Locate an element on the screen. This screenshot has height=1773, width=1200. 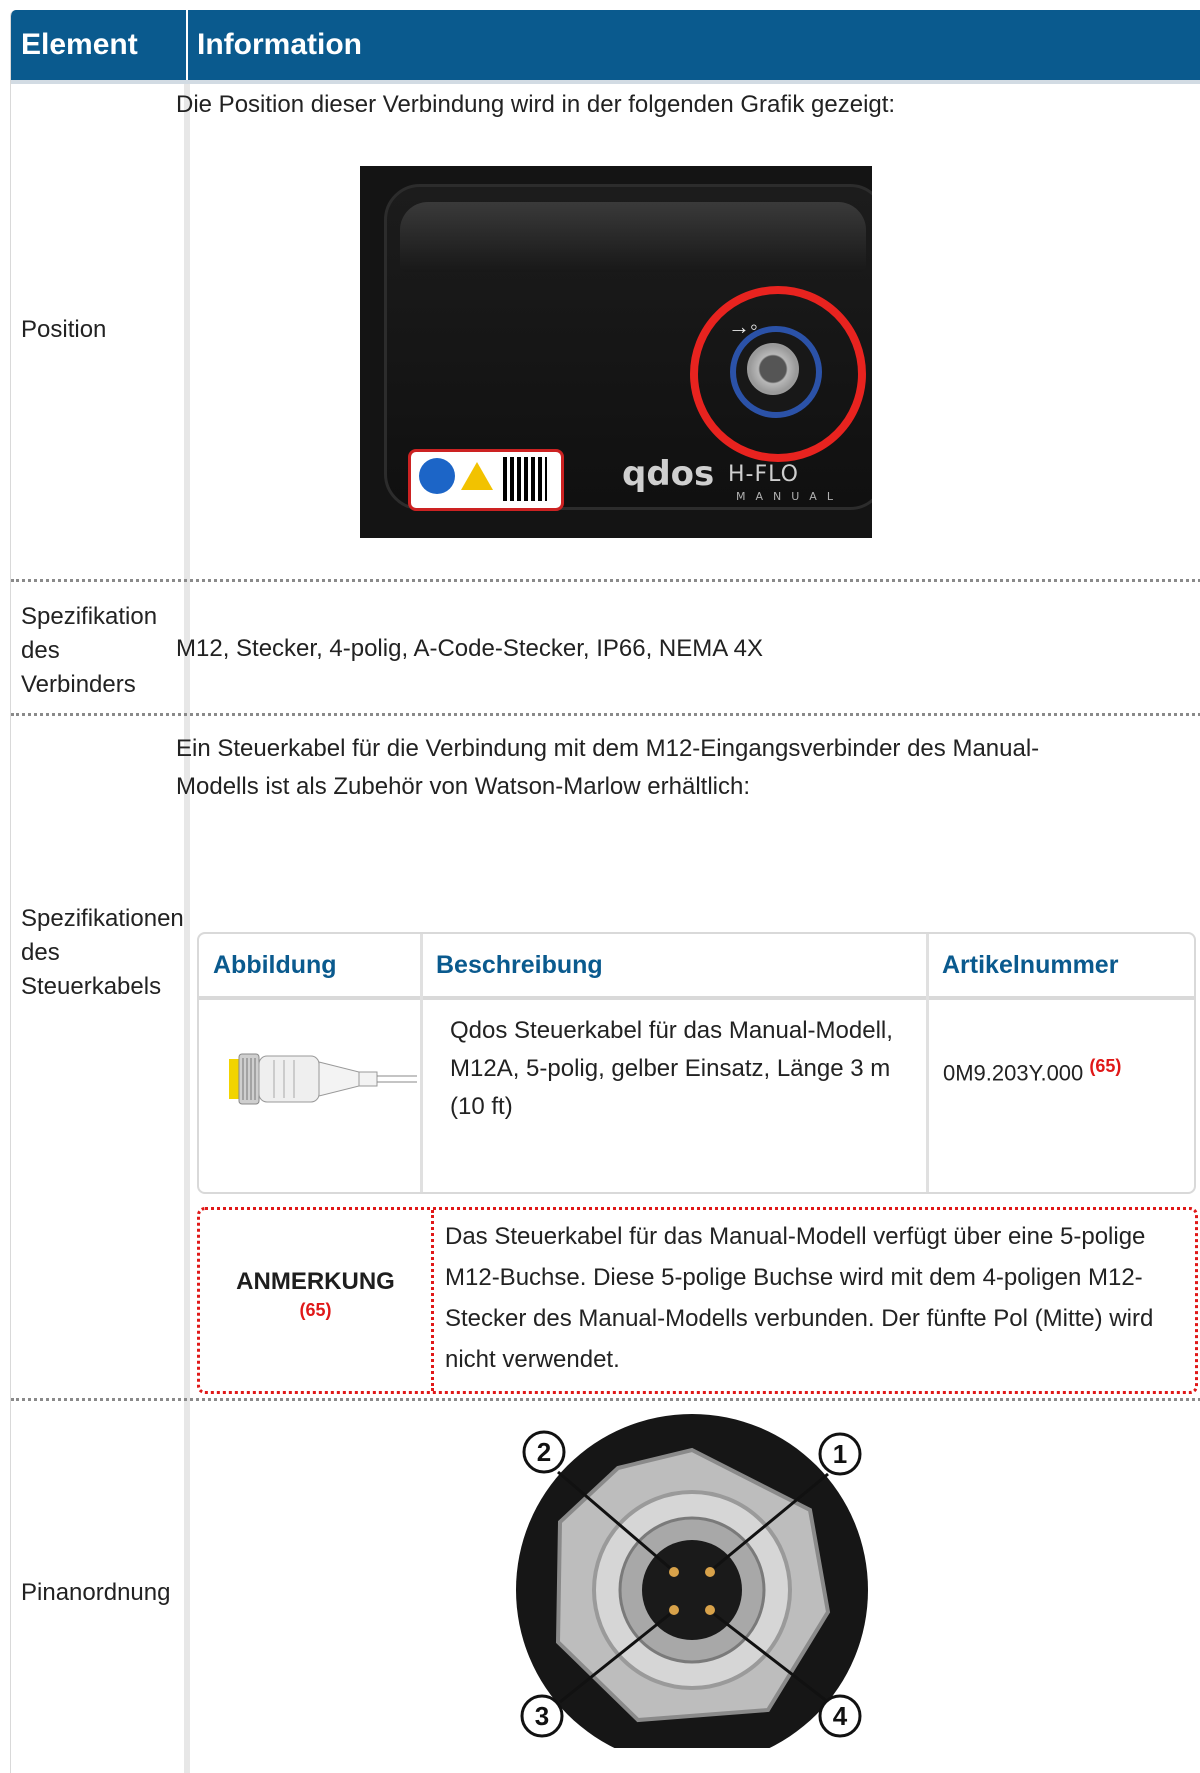
cable-image is located at coordinates (319, 1079).